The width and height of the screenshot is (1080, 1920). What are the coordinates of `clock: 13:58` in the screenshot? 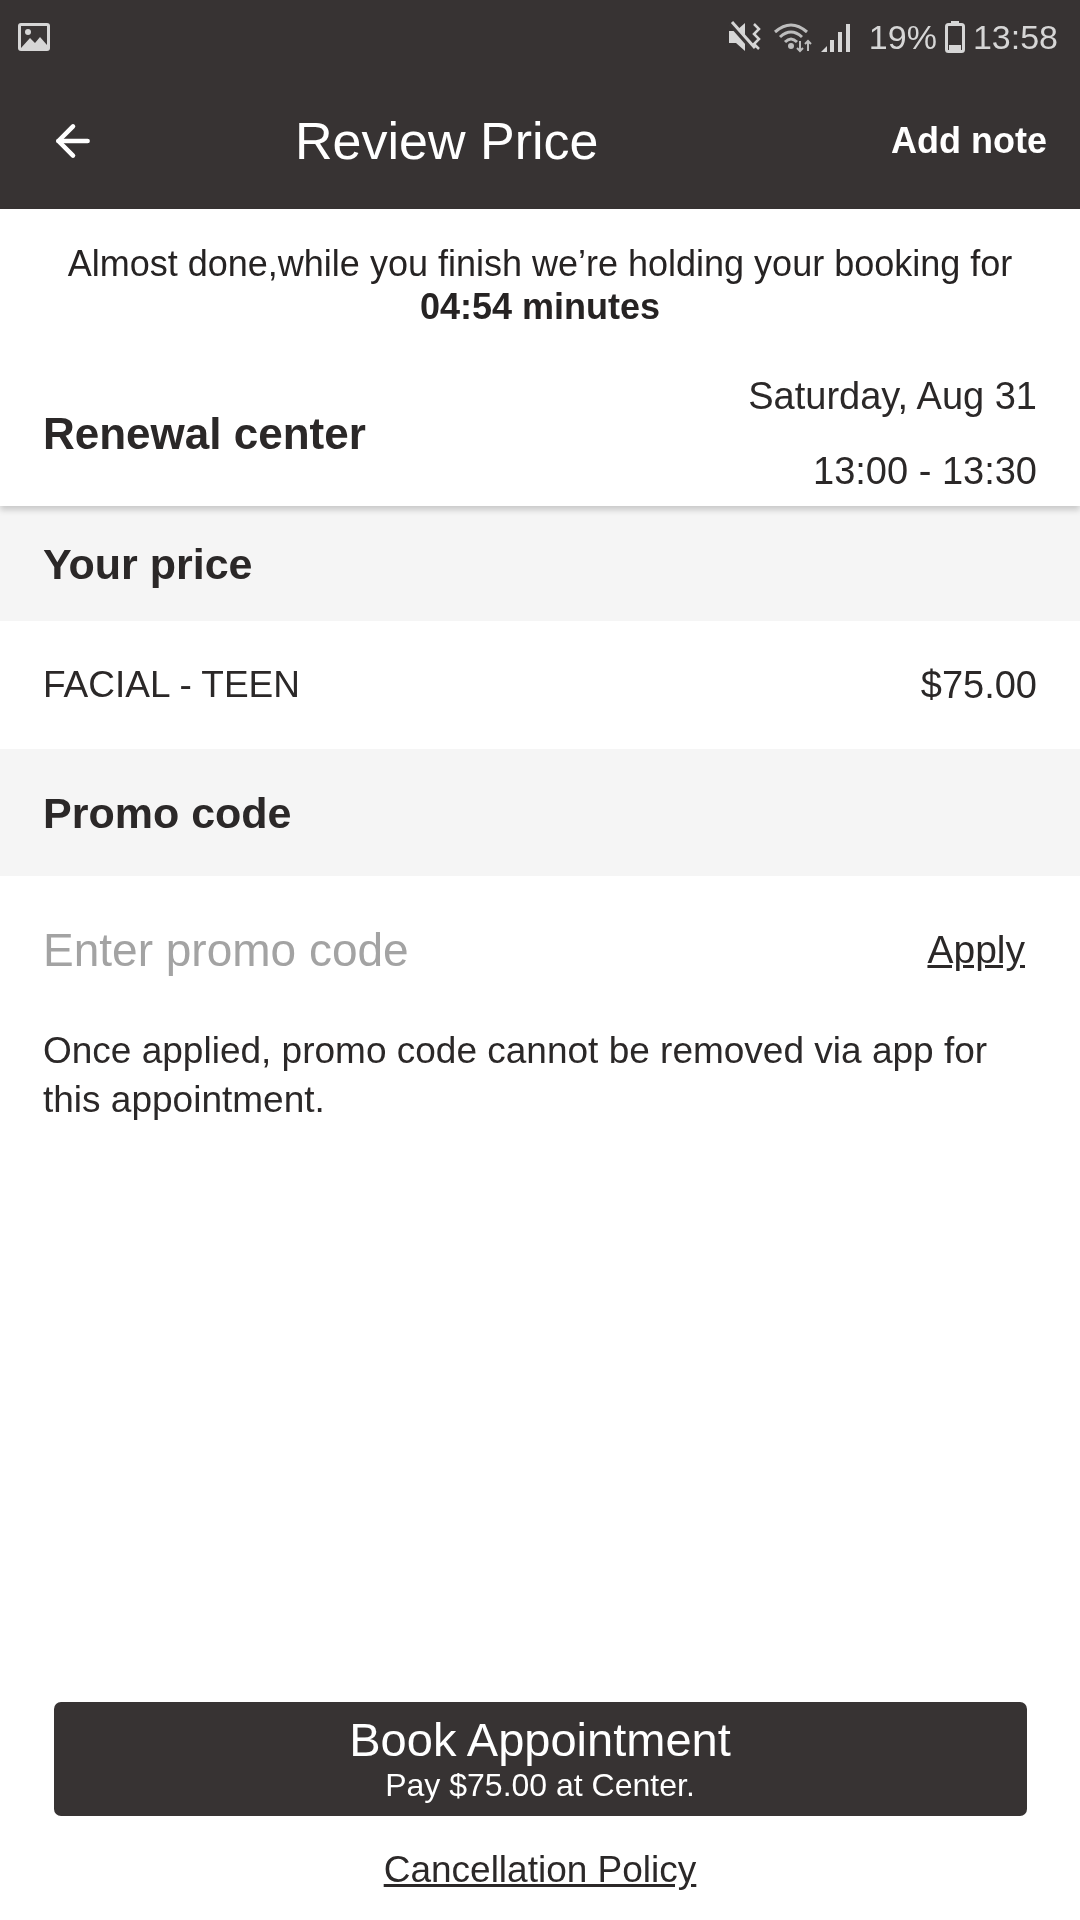 It's located at (1015, 36).